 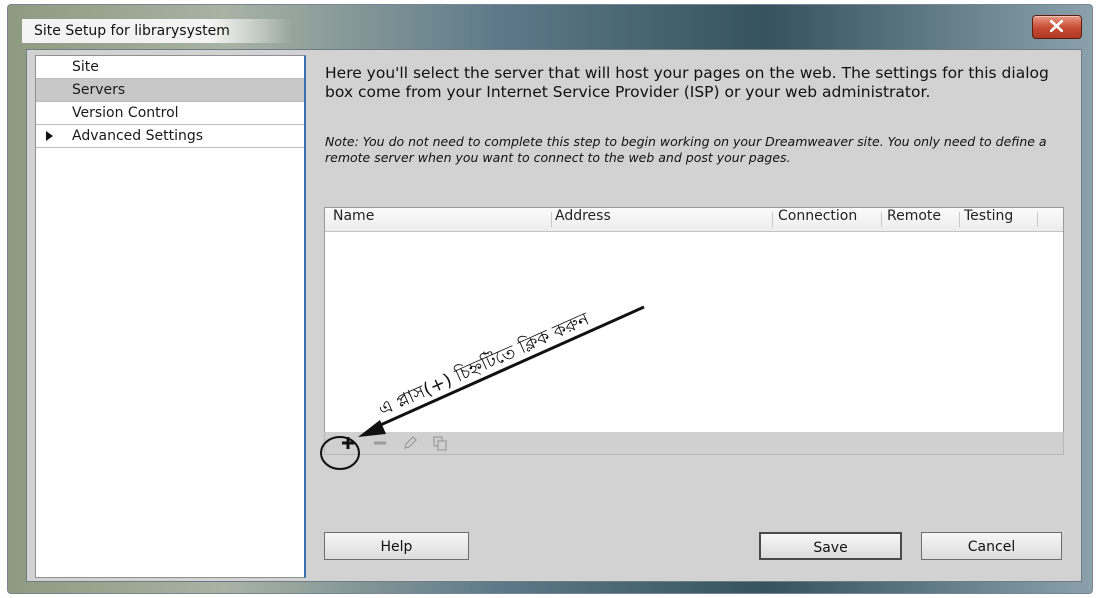 What do you see at coordinates (988, 219) in the screenshot?
I see `column-header-testing: Testing` at bounding box center [988, 219].